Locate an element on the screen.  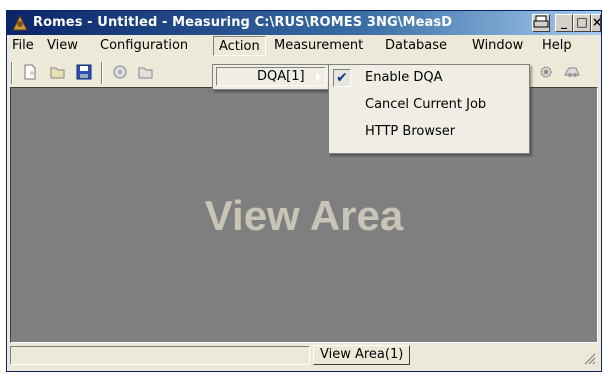
resize-grip-icon is located at coordinates (589, 358).